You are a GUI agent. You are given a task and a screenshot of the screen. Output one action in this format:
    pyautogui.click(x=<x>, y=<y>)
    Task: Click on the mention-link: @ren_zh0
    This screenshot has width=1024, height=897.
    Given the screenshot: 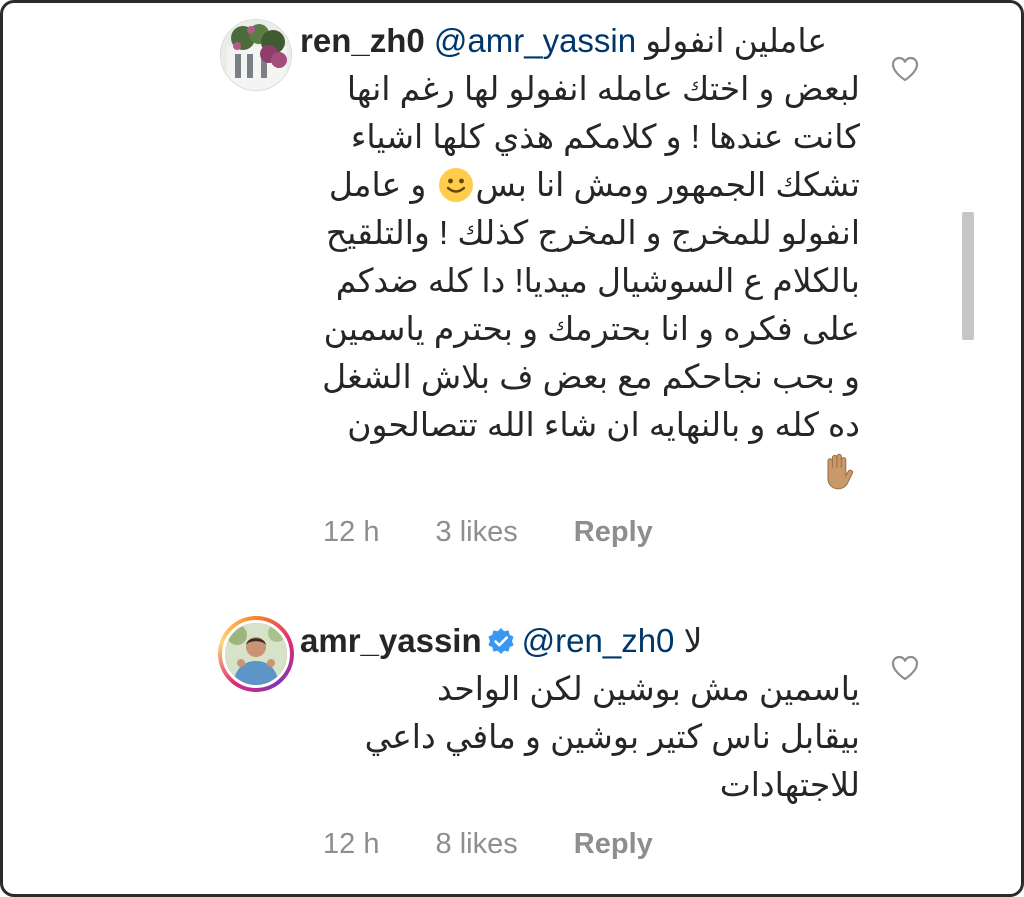 What is the action you would take?
    pyautogui.click(x=598, y=640)
    